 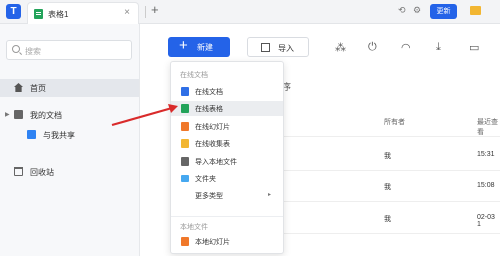 I want to click on shared-folder-icon, so click(x=31, y=134).